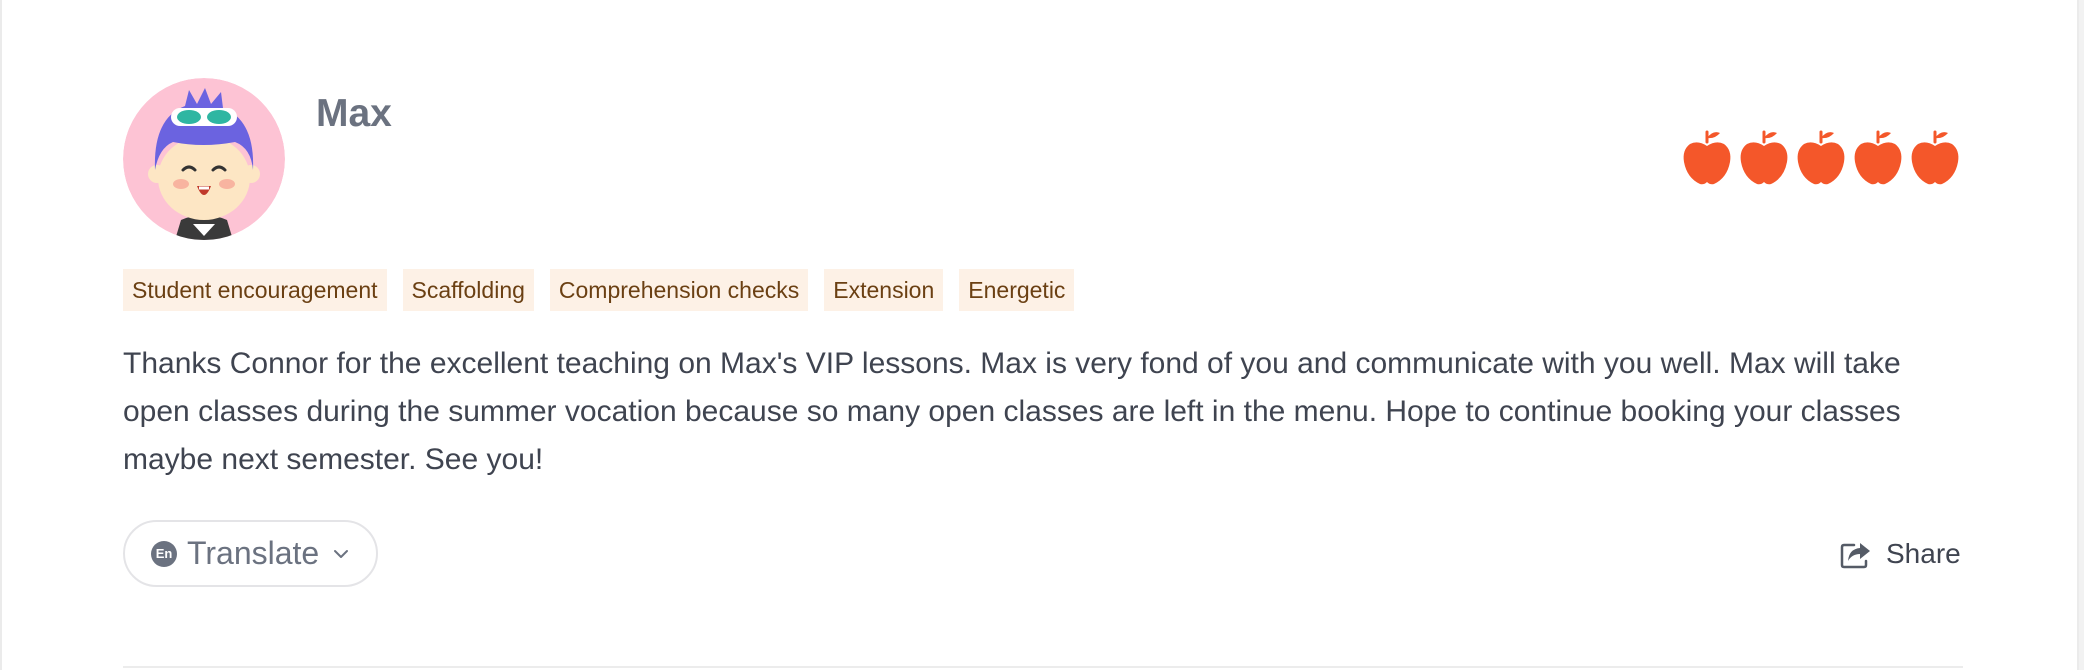 The height and width of the screenshot is (670, 2084). Describe the element at coordinates (679, 290) in the screenshot. I see `tag-chip: Comprehension checks` at that location.